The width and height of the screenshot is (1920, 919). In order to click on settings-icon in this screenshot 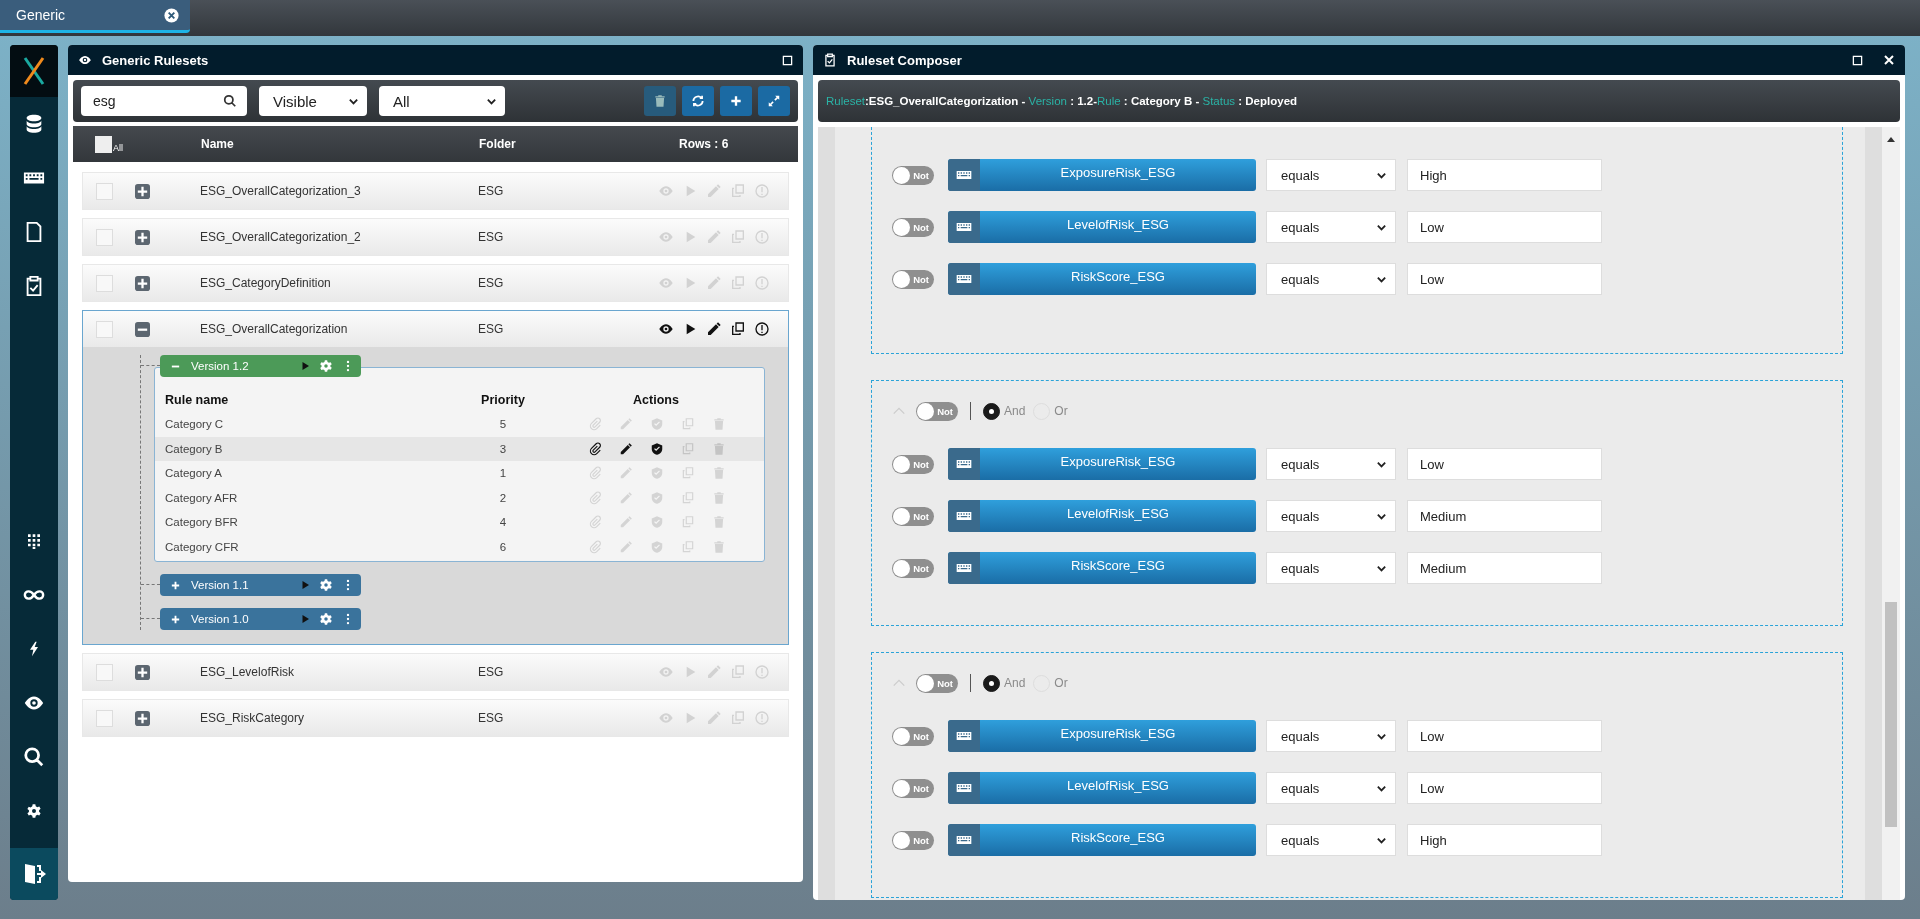, I will do `click(34, 811)`.